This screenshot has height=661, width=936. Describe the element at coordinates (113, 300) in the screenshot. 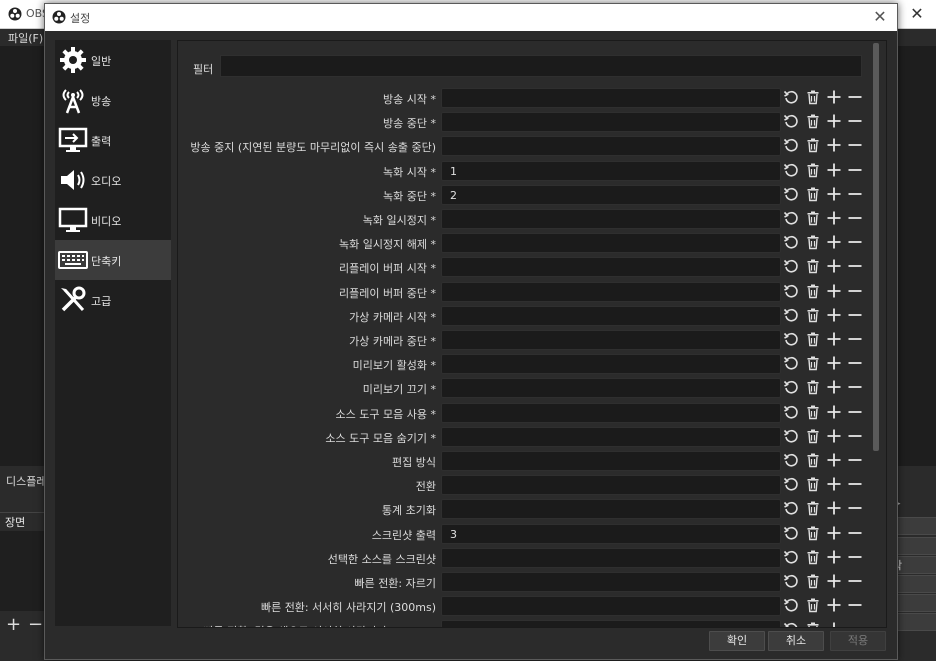

I see `sidebar-item-advanced: 고급` at that location.